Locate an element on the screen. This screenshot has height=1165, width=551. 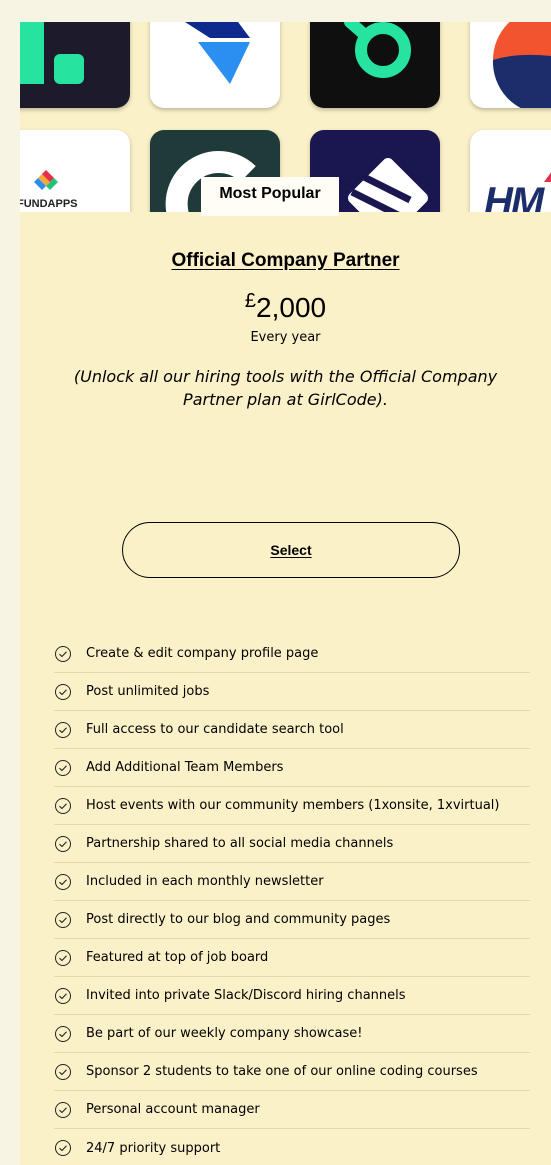
partner-logo-tile: HM is located at coordinates (510, 171).